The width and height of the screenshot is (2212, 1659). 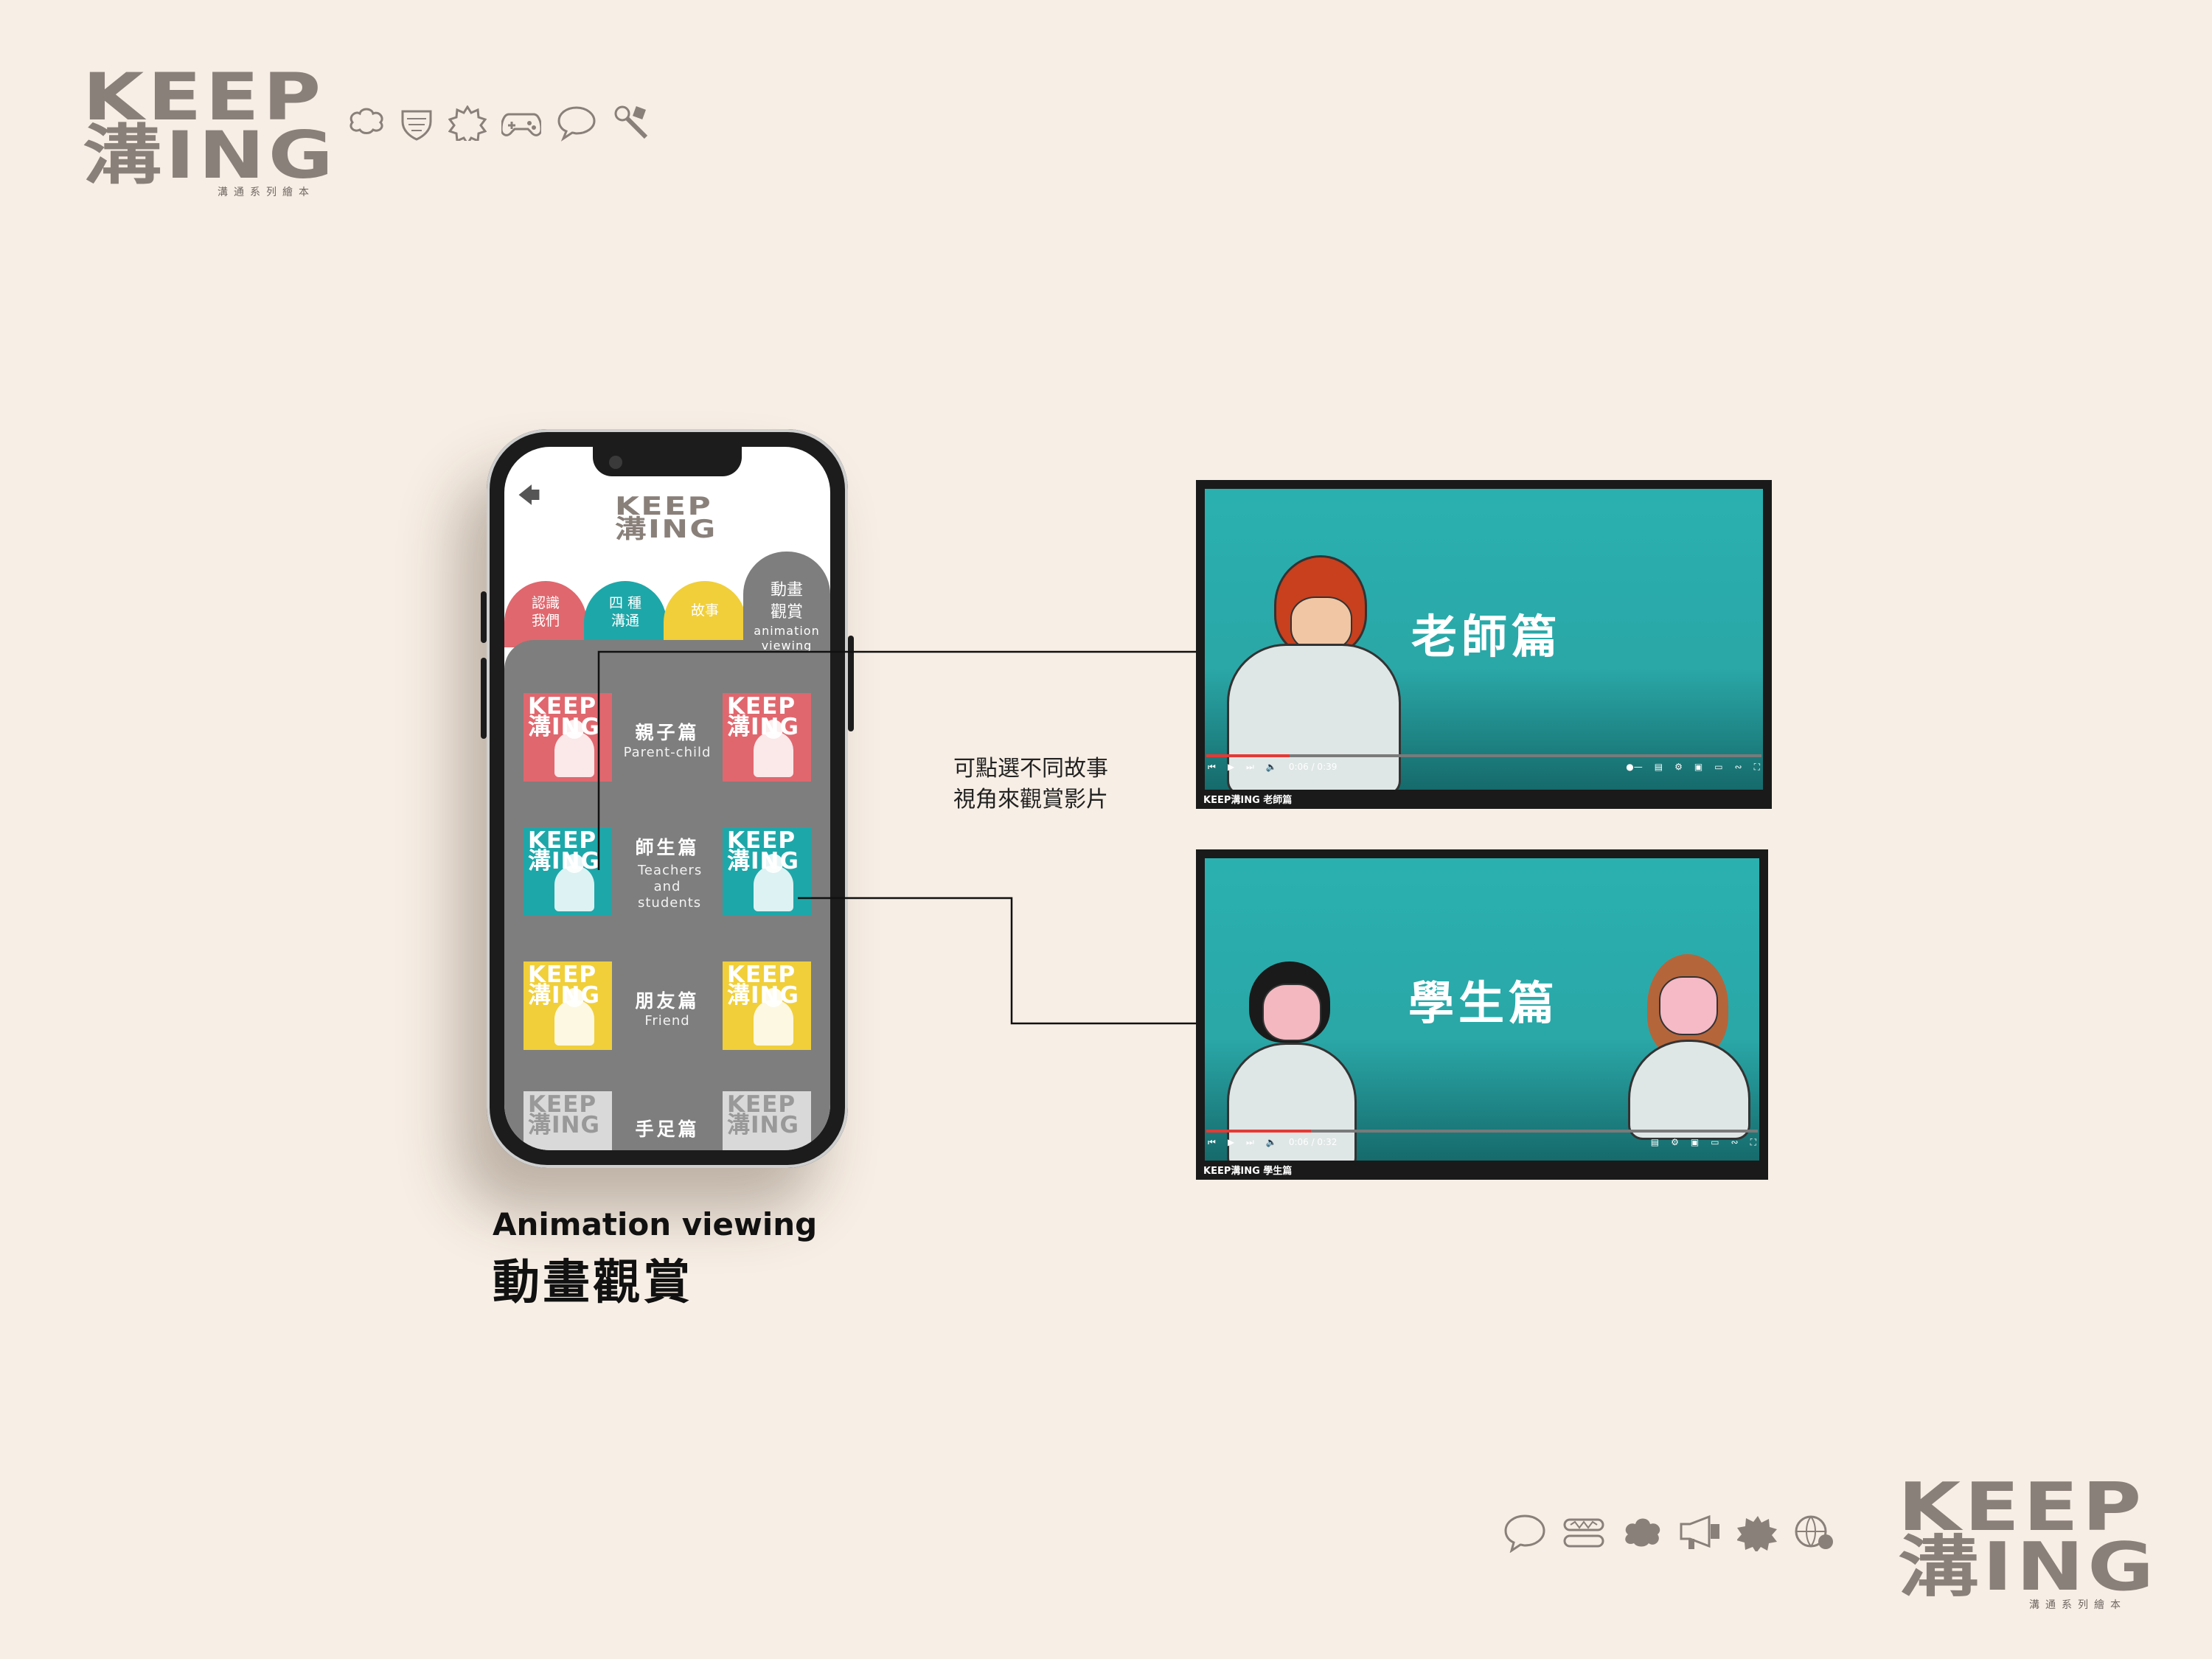 What do you see at coordinates (1030, 784) in the screenshot?
I see `instruction-note: 可點選不同故事 視角來觀賞影片` at bounding box center [1030, 784].